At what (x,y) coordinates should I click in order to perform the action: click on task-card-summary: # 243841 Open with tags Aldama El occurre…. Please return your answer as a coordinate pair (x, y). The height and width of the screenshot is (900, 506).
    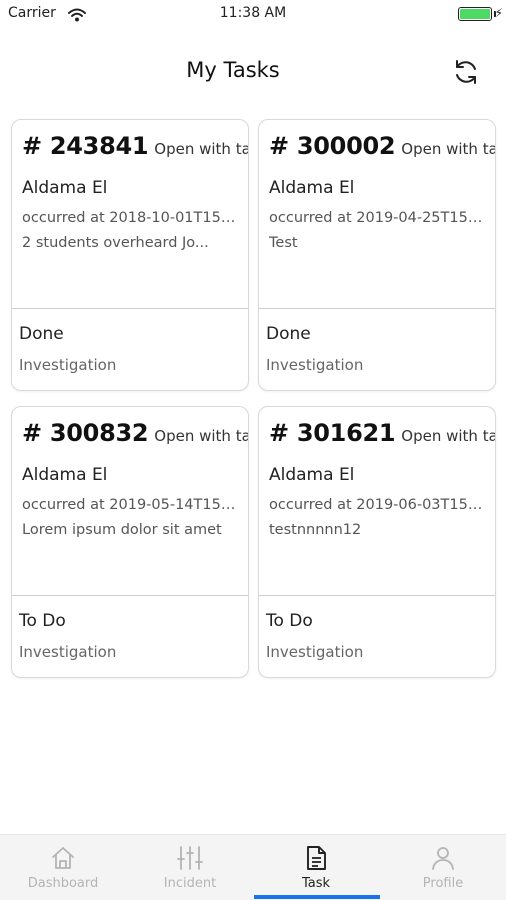
    Looking at the image, I should click on (130, 214).